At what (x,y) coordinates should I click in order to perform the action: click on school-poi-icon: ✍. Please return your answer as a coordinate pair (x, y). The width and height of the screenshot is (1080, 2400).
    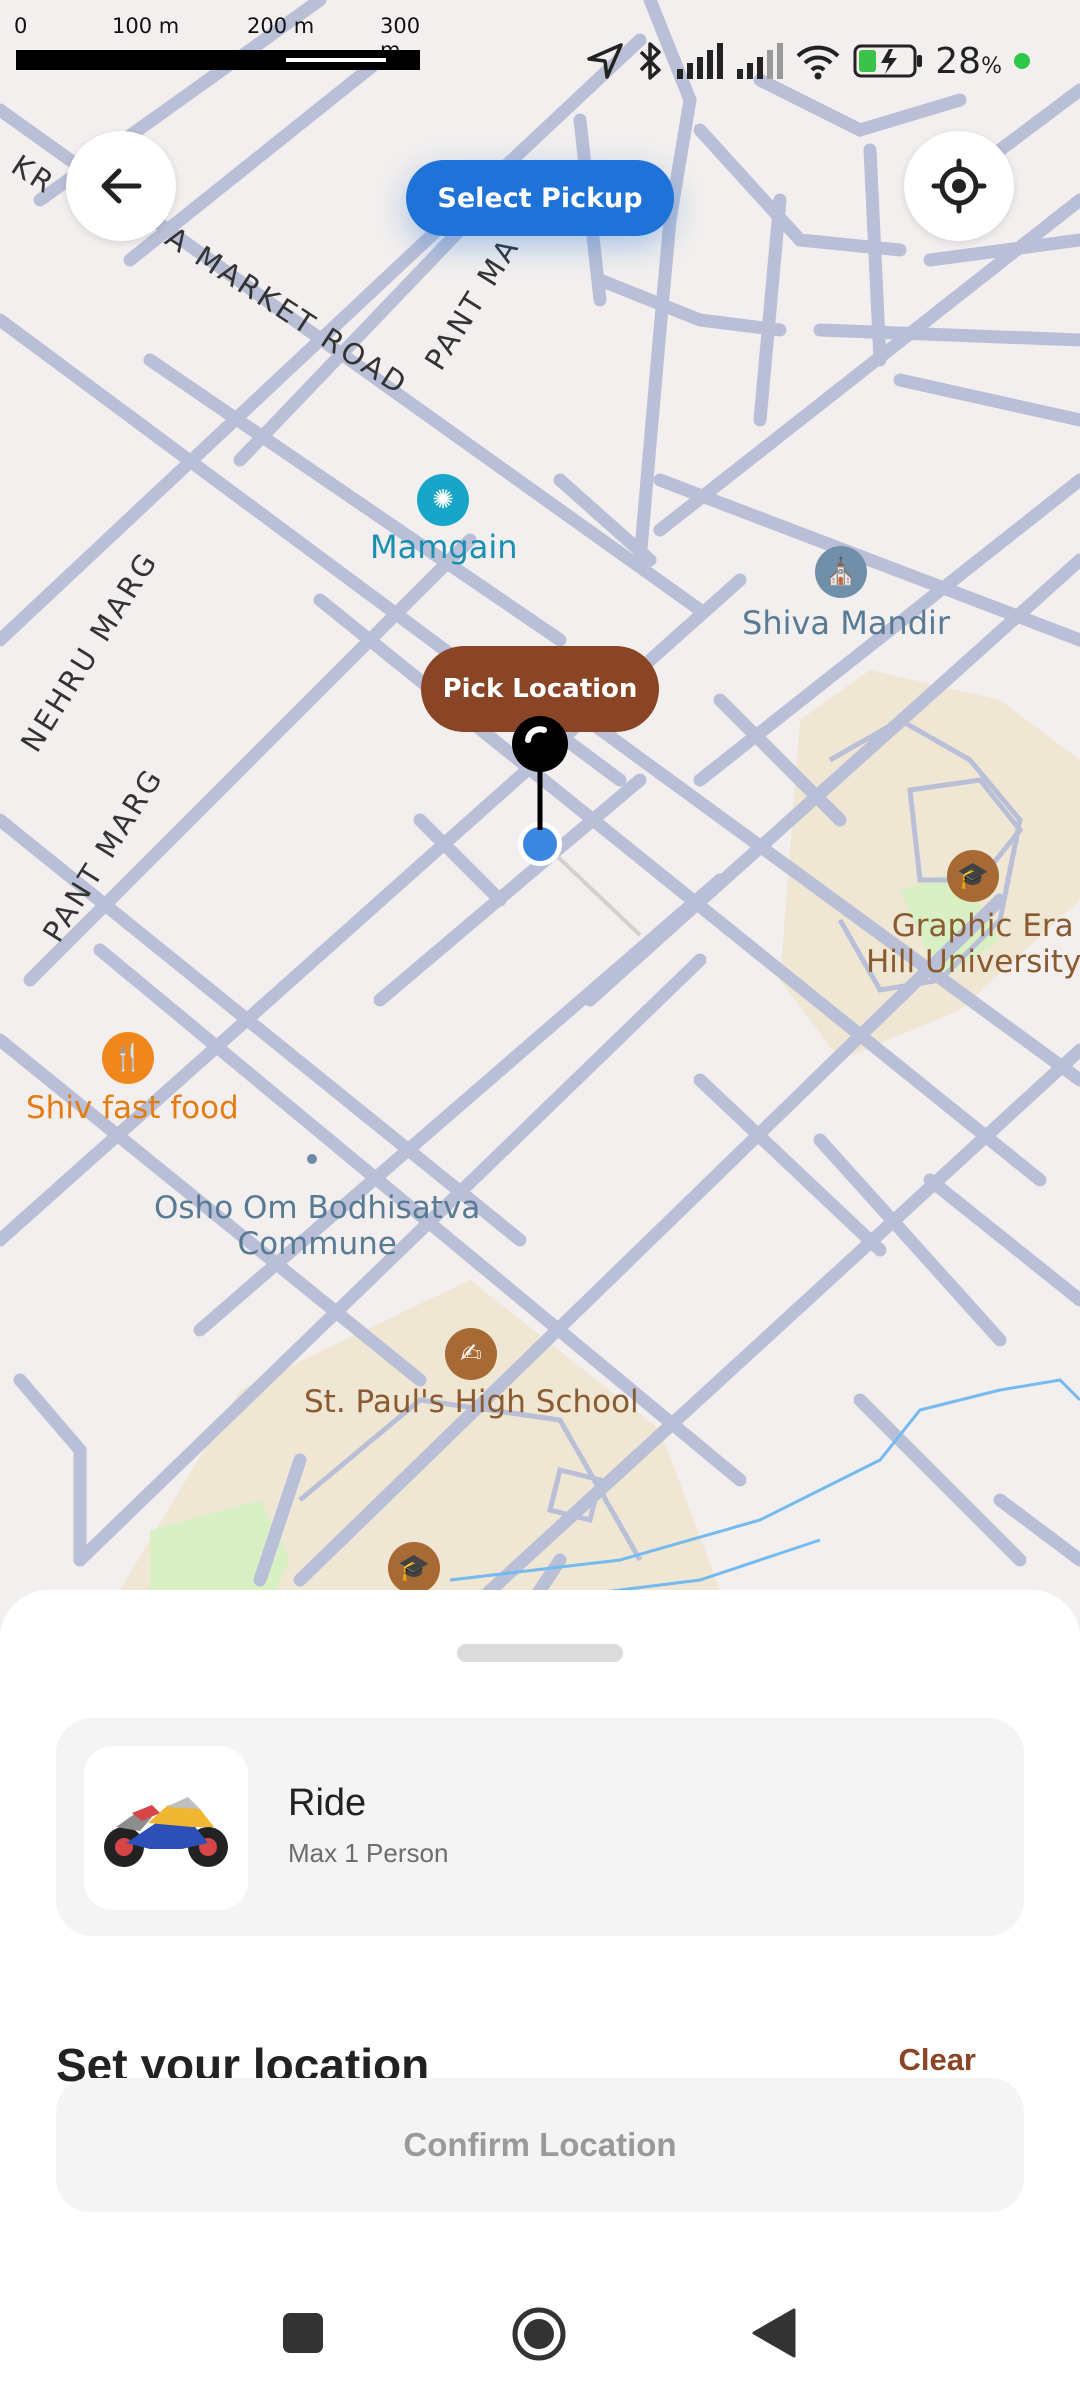
    Looking at the image, I should click on (471, 1354).